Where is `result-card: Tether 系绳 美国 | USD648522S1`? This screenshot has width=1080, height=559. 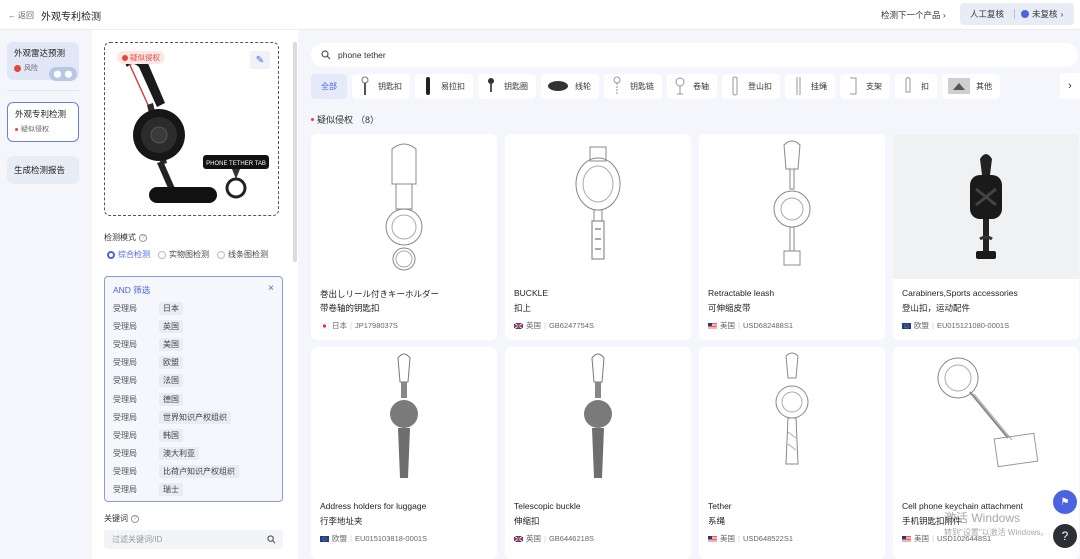
result-card: Tether 系绳 美国 | USD648522S1 is located at coordinates (792, 453).